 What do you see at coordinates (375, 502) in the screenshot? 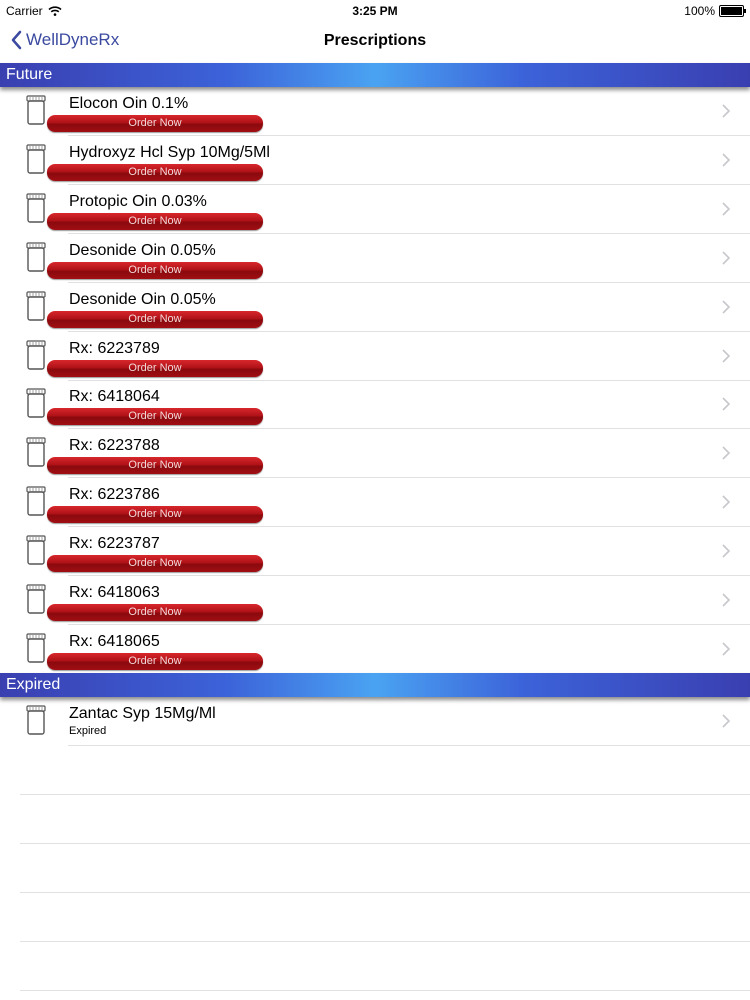
I see `prescription-row: Rx: 6223786 Order Now` at bounding box center [375, 502].